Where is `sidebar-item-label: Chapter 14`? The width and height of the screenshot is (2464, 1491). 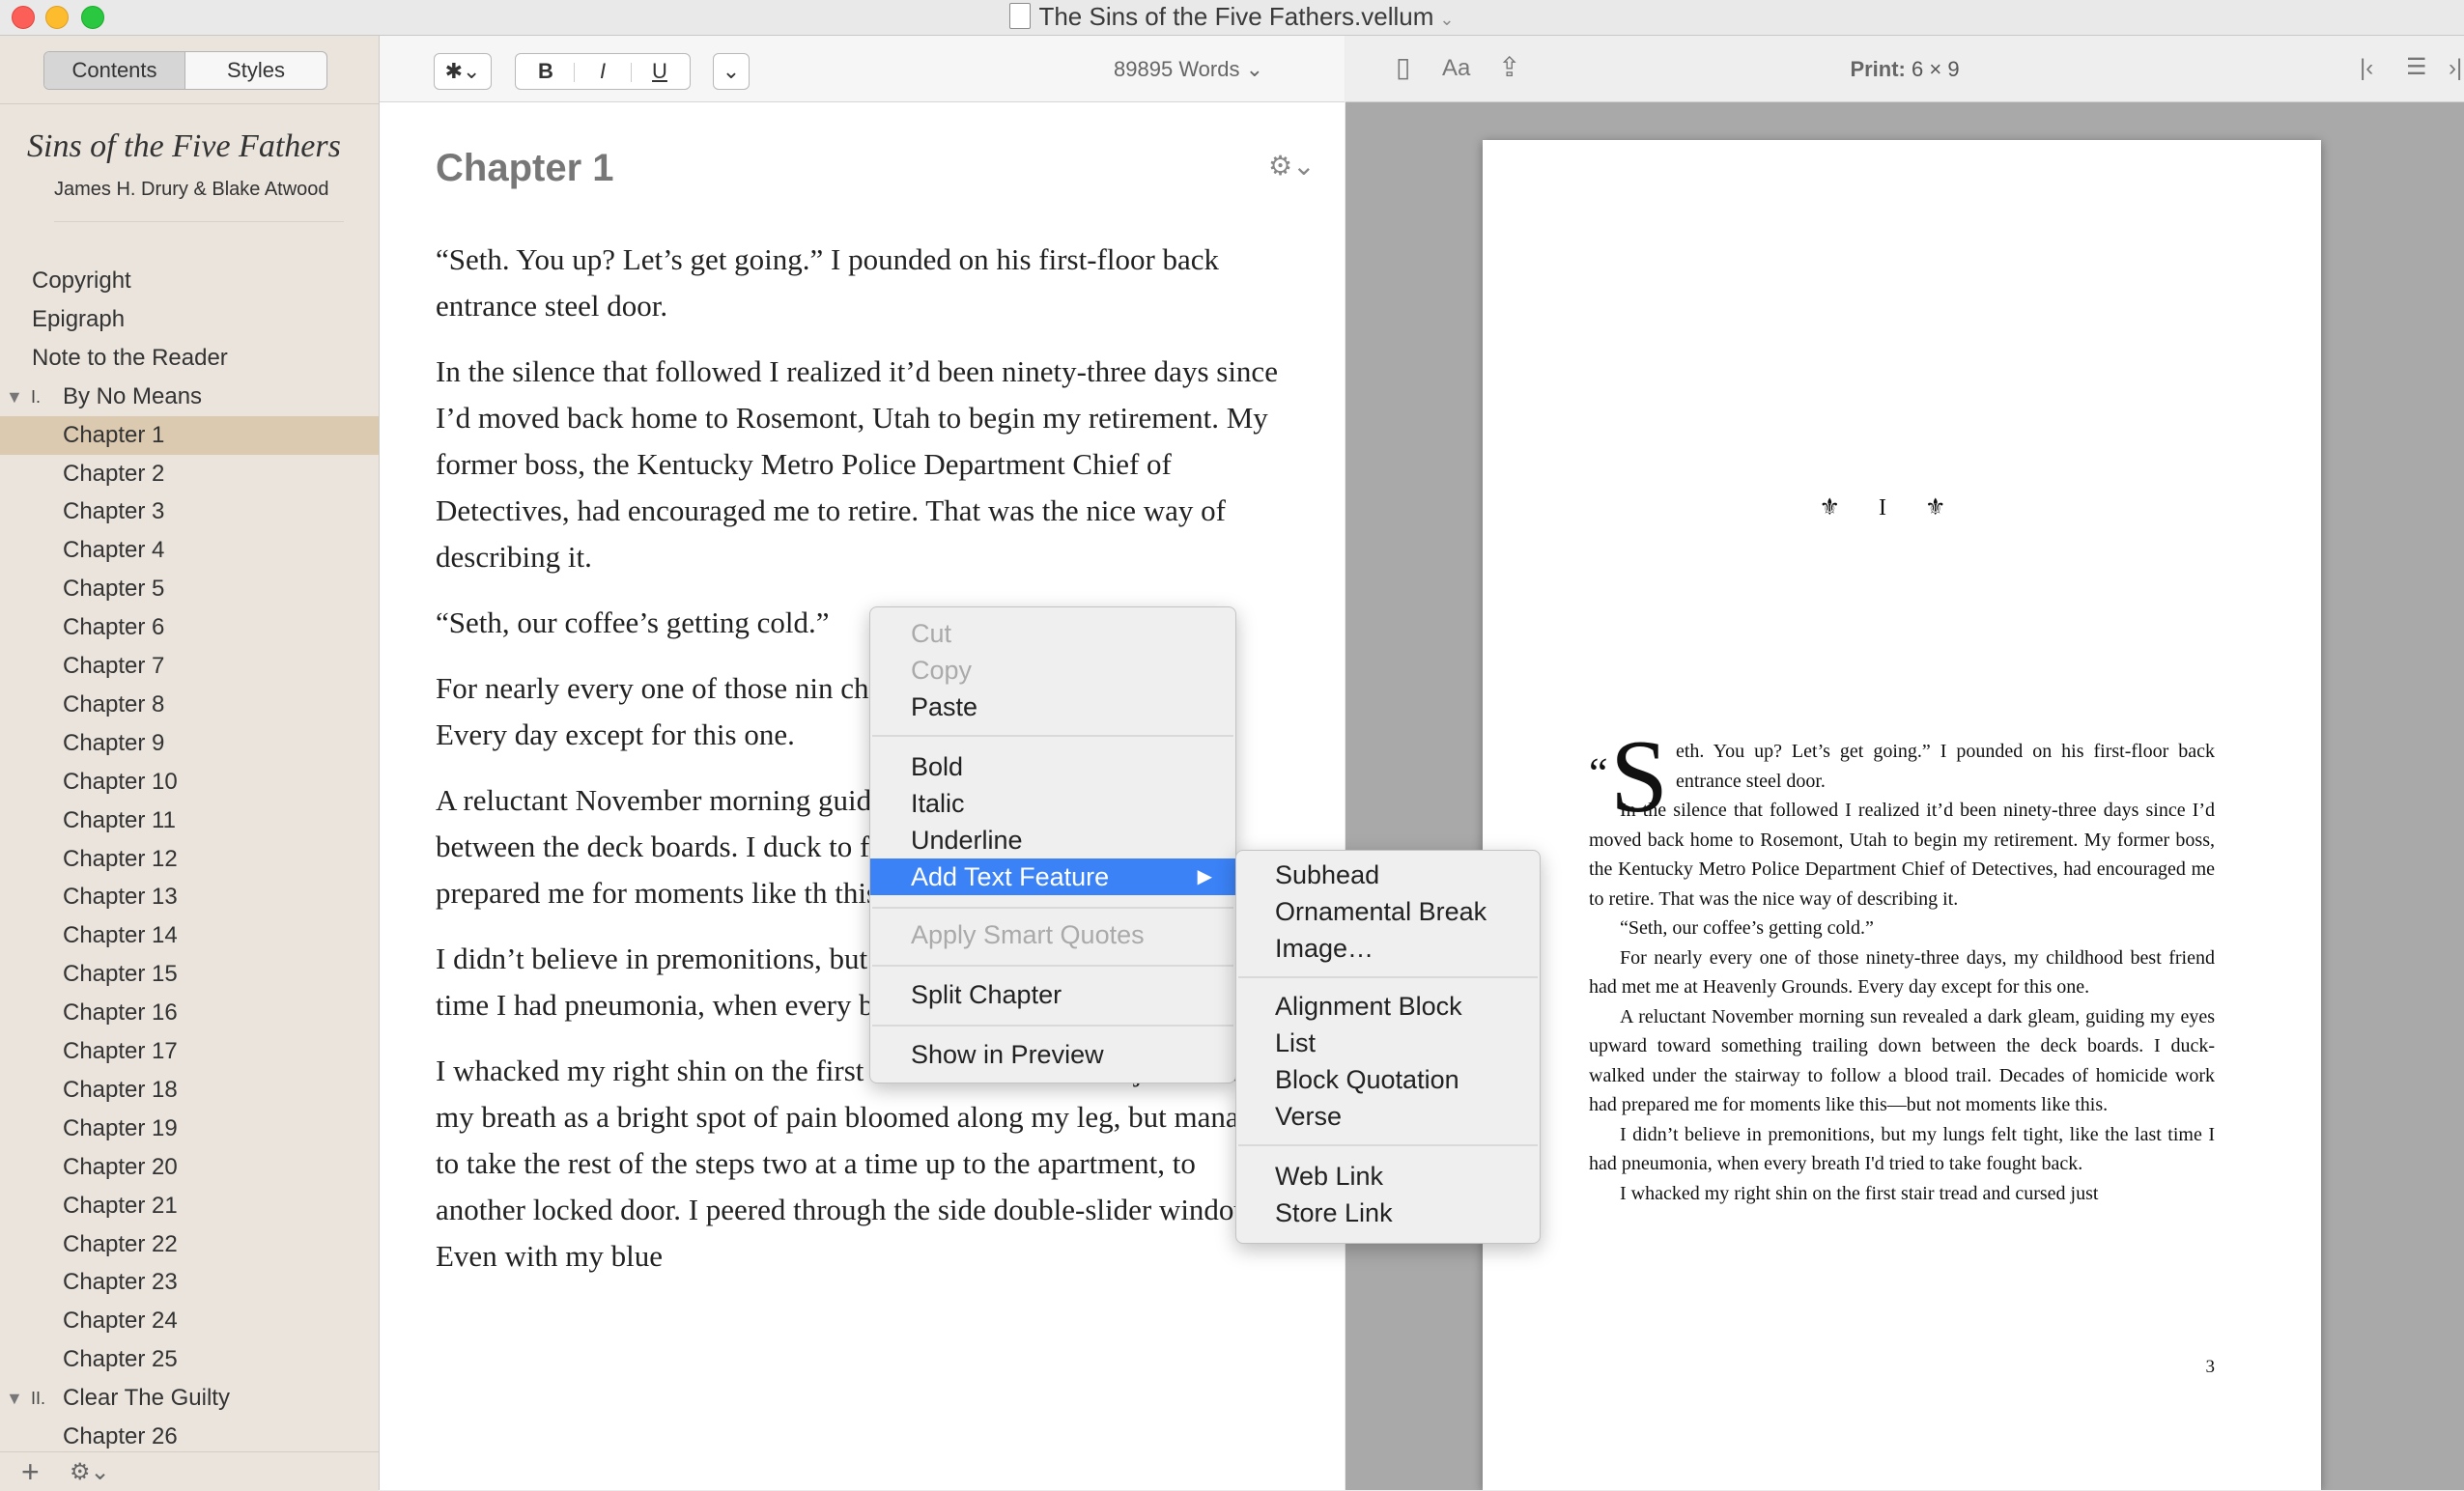 sidebar-item-label: Chapter 14 is located at coordinates (120, 935).